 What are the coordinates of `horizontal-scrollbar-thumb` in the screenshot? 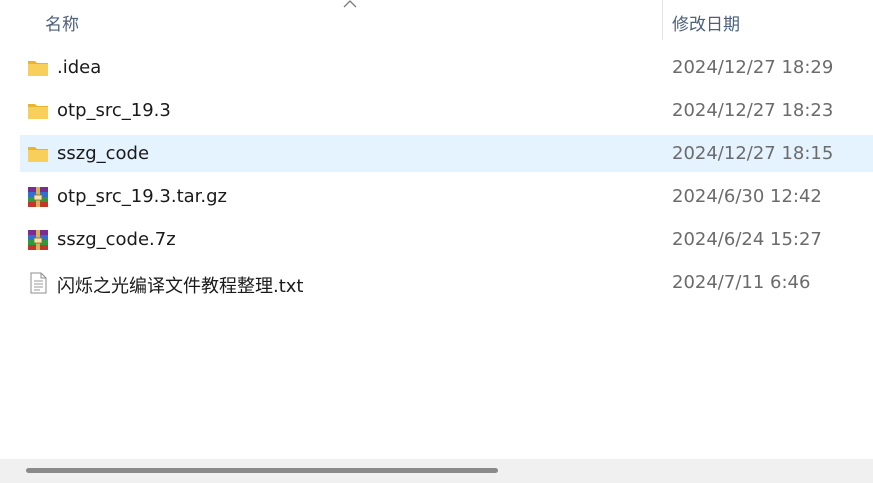 It's located at (262, 470).